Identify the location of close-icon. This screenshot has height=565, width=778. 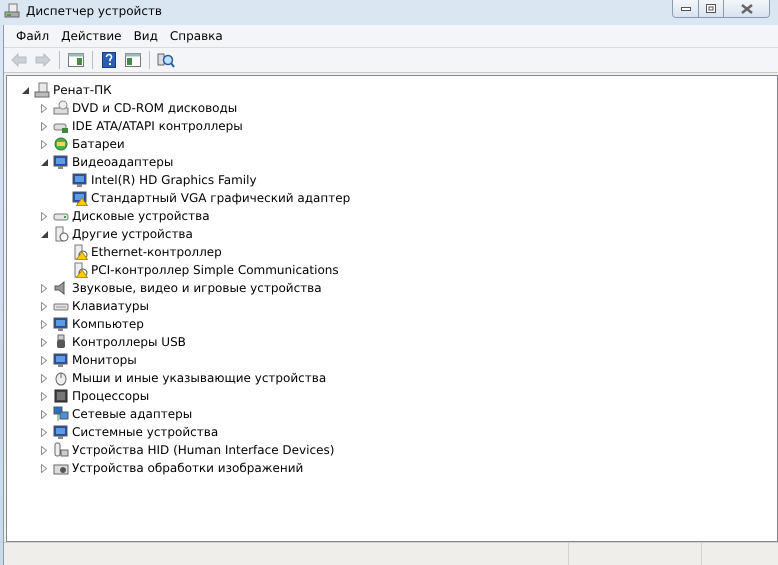
(746, 9).